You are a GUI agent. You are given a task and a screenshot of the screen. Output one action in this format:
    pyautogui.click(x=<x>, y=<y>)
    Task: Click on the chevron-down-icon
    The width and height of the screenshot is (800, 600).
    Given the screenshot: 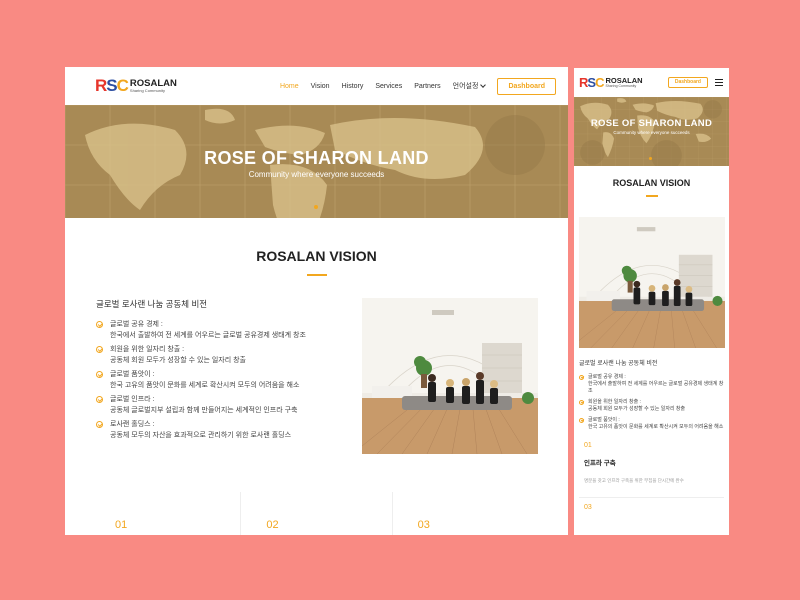 What is the action you would take?
    pyautogui.click(x=483, y=85)
    